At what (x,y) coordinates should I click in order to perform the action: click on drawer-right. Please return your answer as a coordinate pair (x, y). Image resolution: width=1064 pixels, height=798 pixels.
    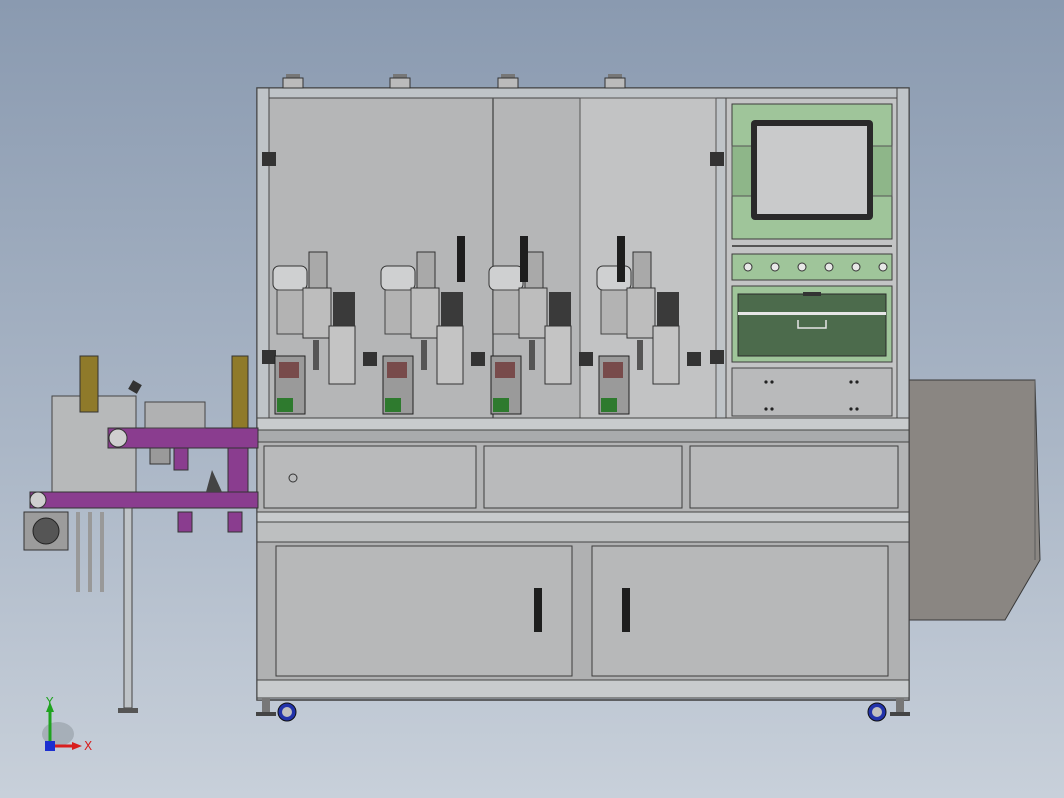
    Looking at the image, I should click on (794, 477).